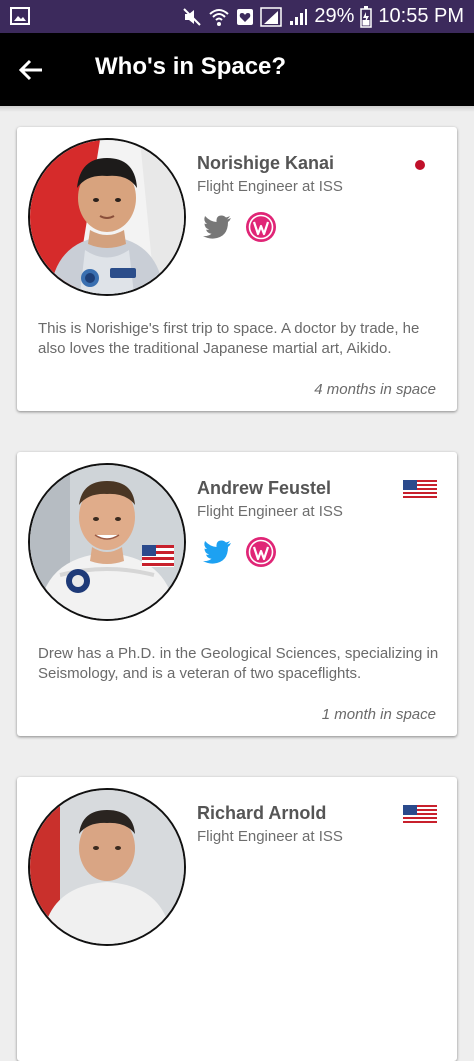 Image resolution: width=474 pixels, height=1061 pixels. I want to click on heart-box-icon, so click(245, 17).